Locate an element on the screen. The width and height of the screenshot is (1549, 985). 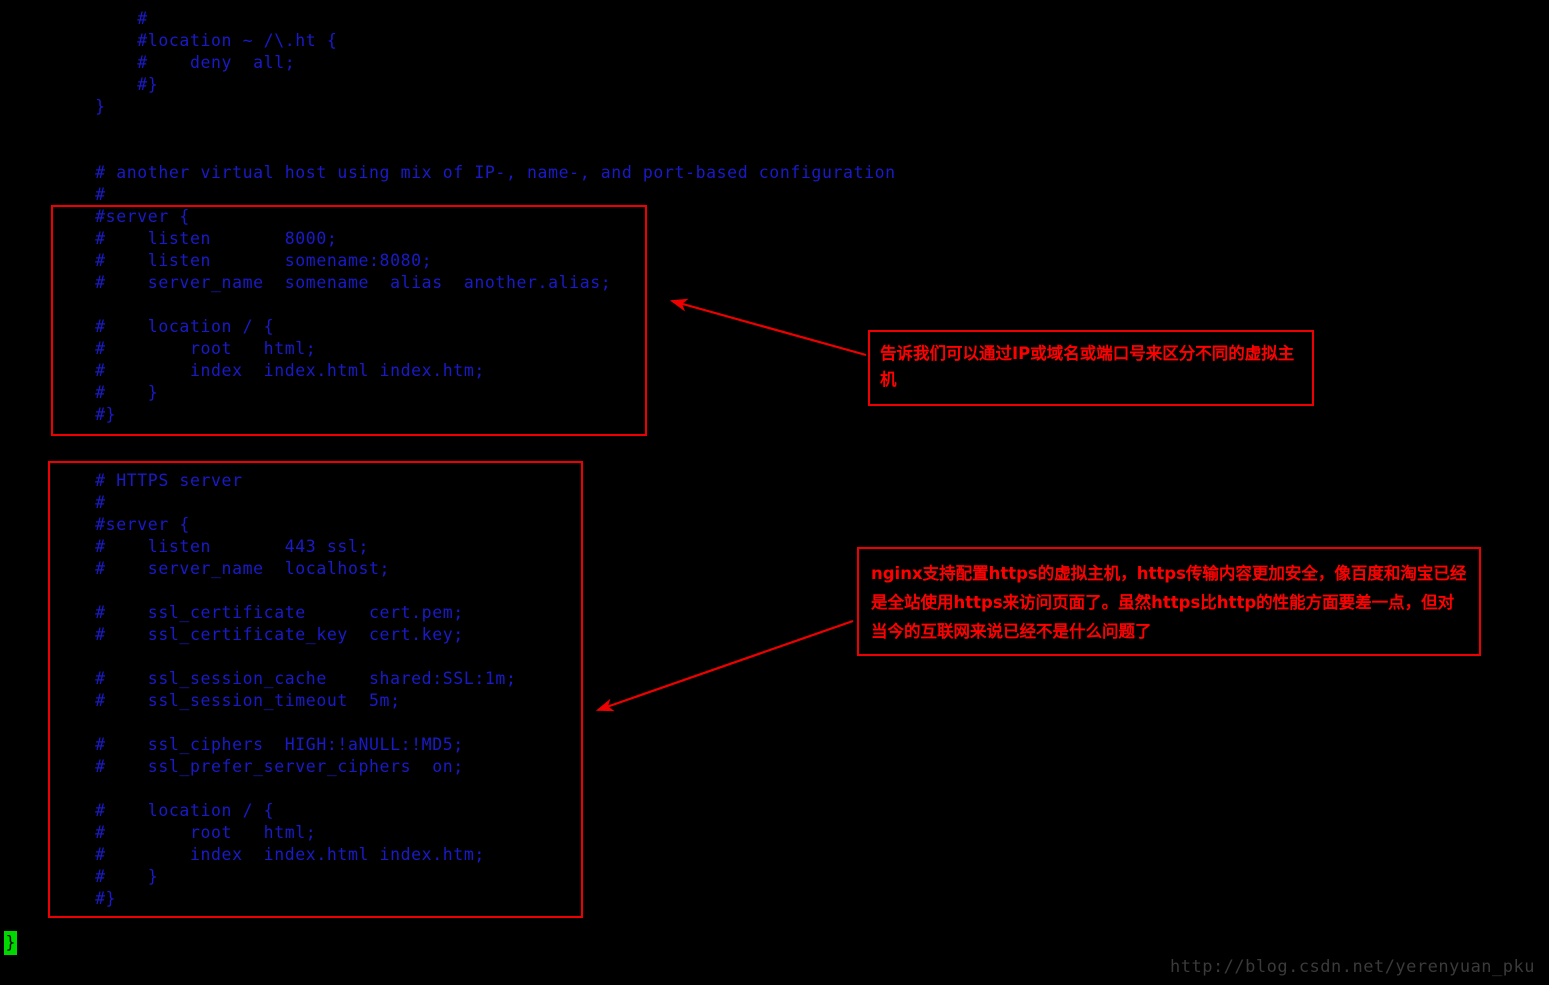
annotation-note-virtual-host: 告诉我们可以通过IP或域名或端口号来区分不同的虚拟主机 is located at coordinates (1091, 368).